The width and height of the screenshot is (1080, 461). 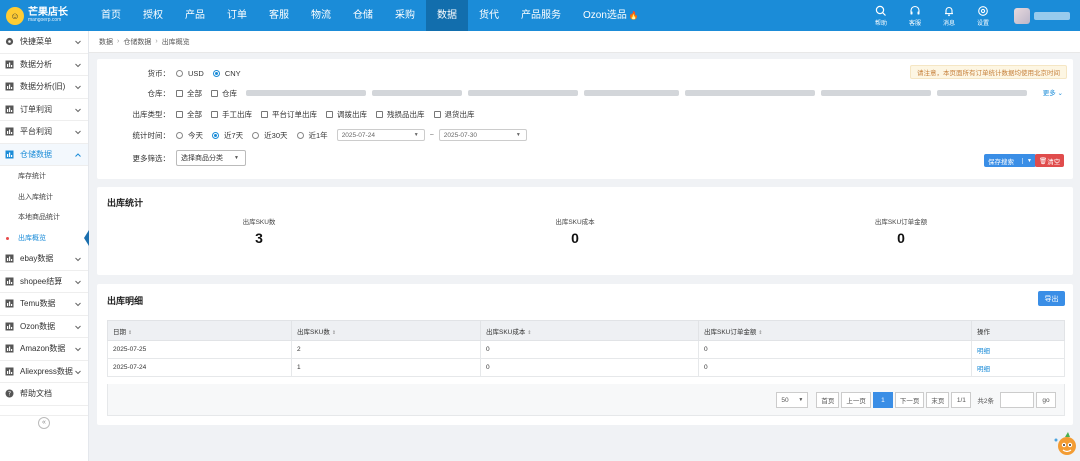 What do you see at coordinates (44, 394) in the screenshot?
I see `sidebar-item-help-docs: ? 帮助文档` at bounding box center [44, 394].